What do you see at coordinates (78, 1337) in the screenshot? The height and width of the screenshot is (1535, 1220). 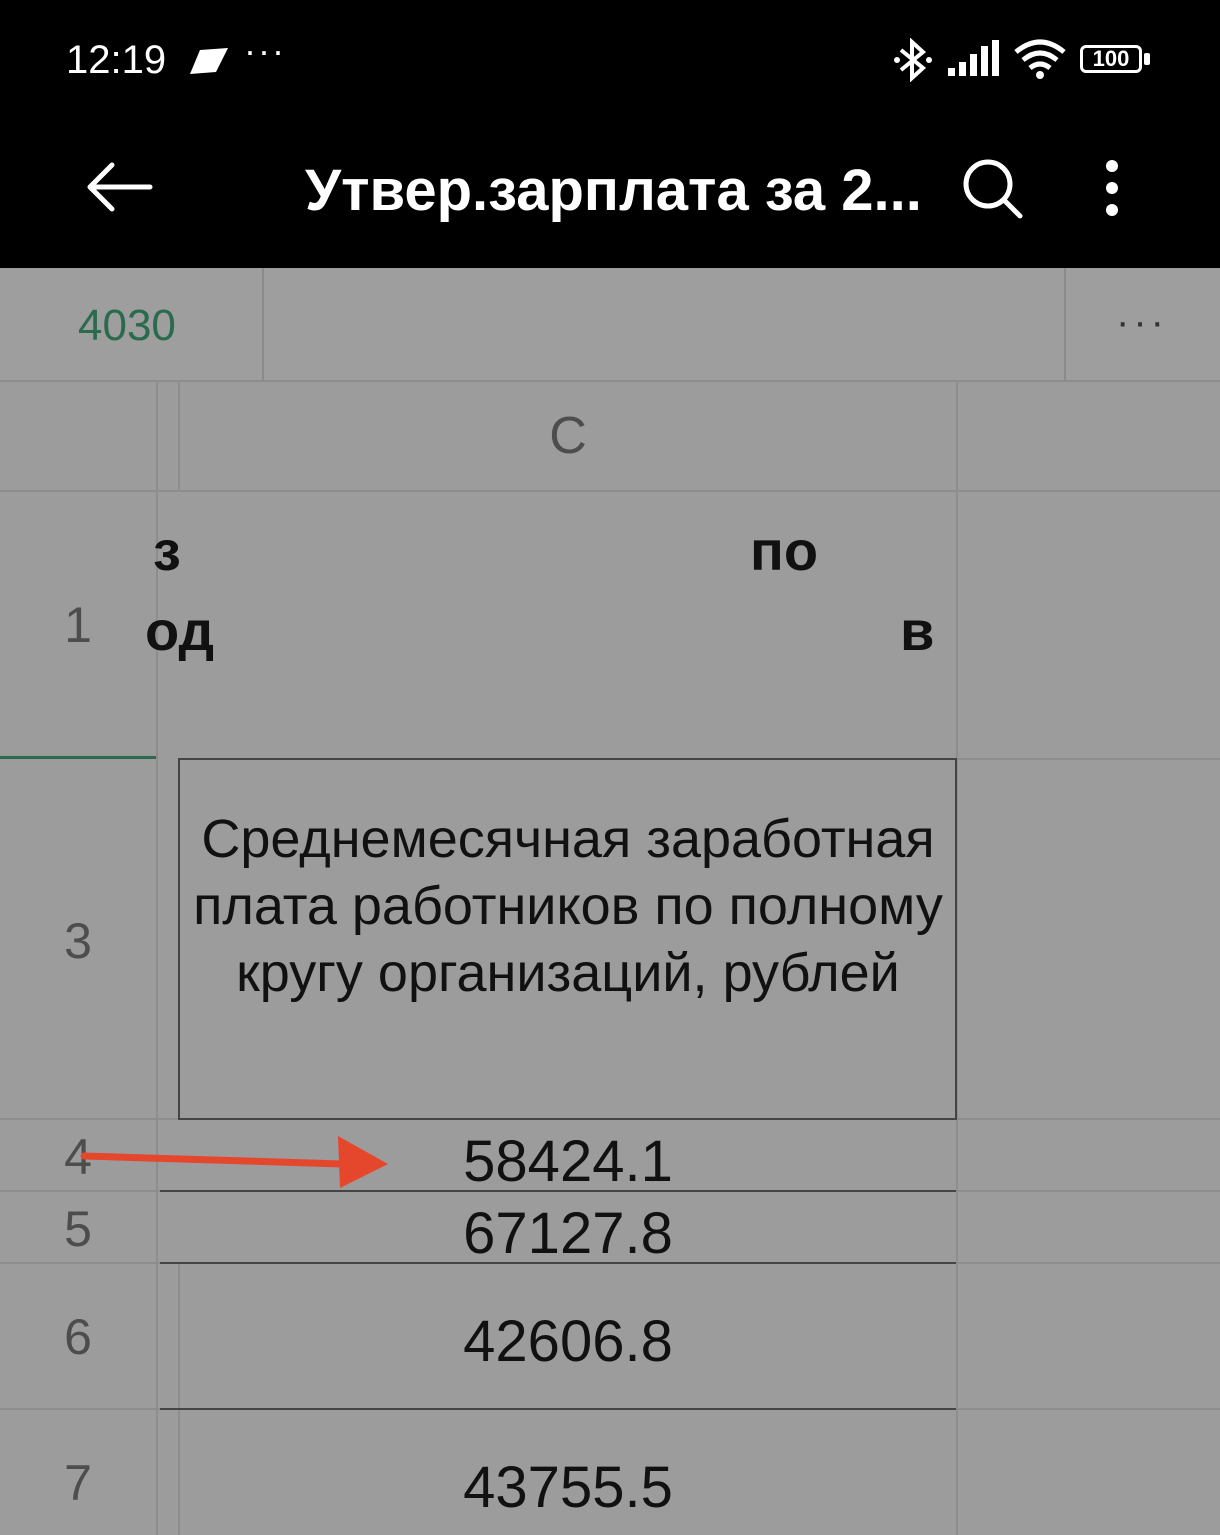 I see `row-header-6: 6` at bounding box center [78, 1337].